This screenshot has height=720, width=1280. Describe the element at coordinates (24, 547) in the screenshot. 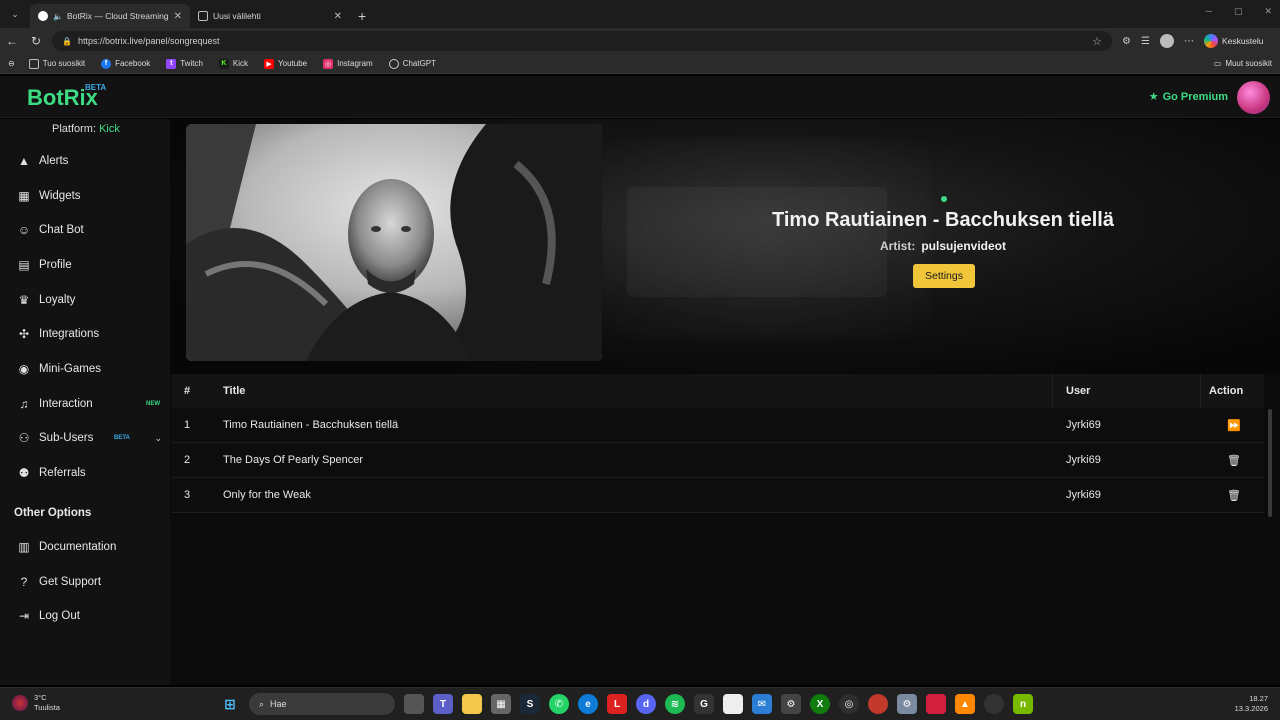

I see `book-icon: ▥` at that location.